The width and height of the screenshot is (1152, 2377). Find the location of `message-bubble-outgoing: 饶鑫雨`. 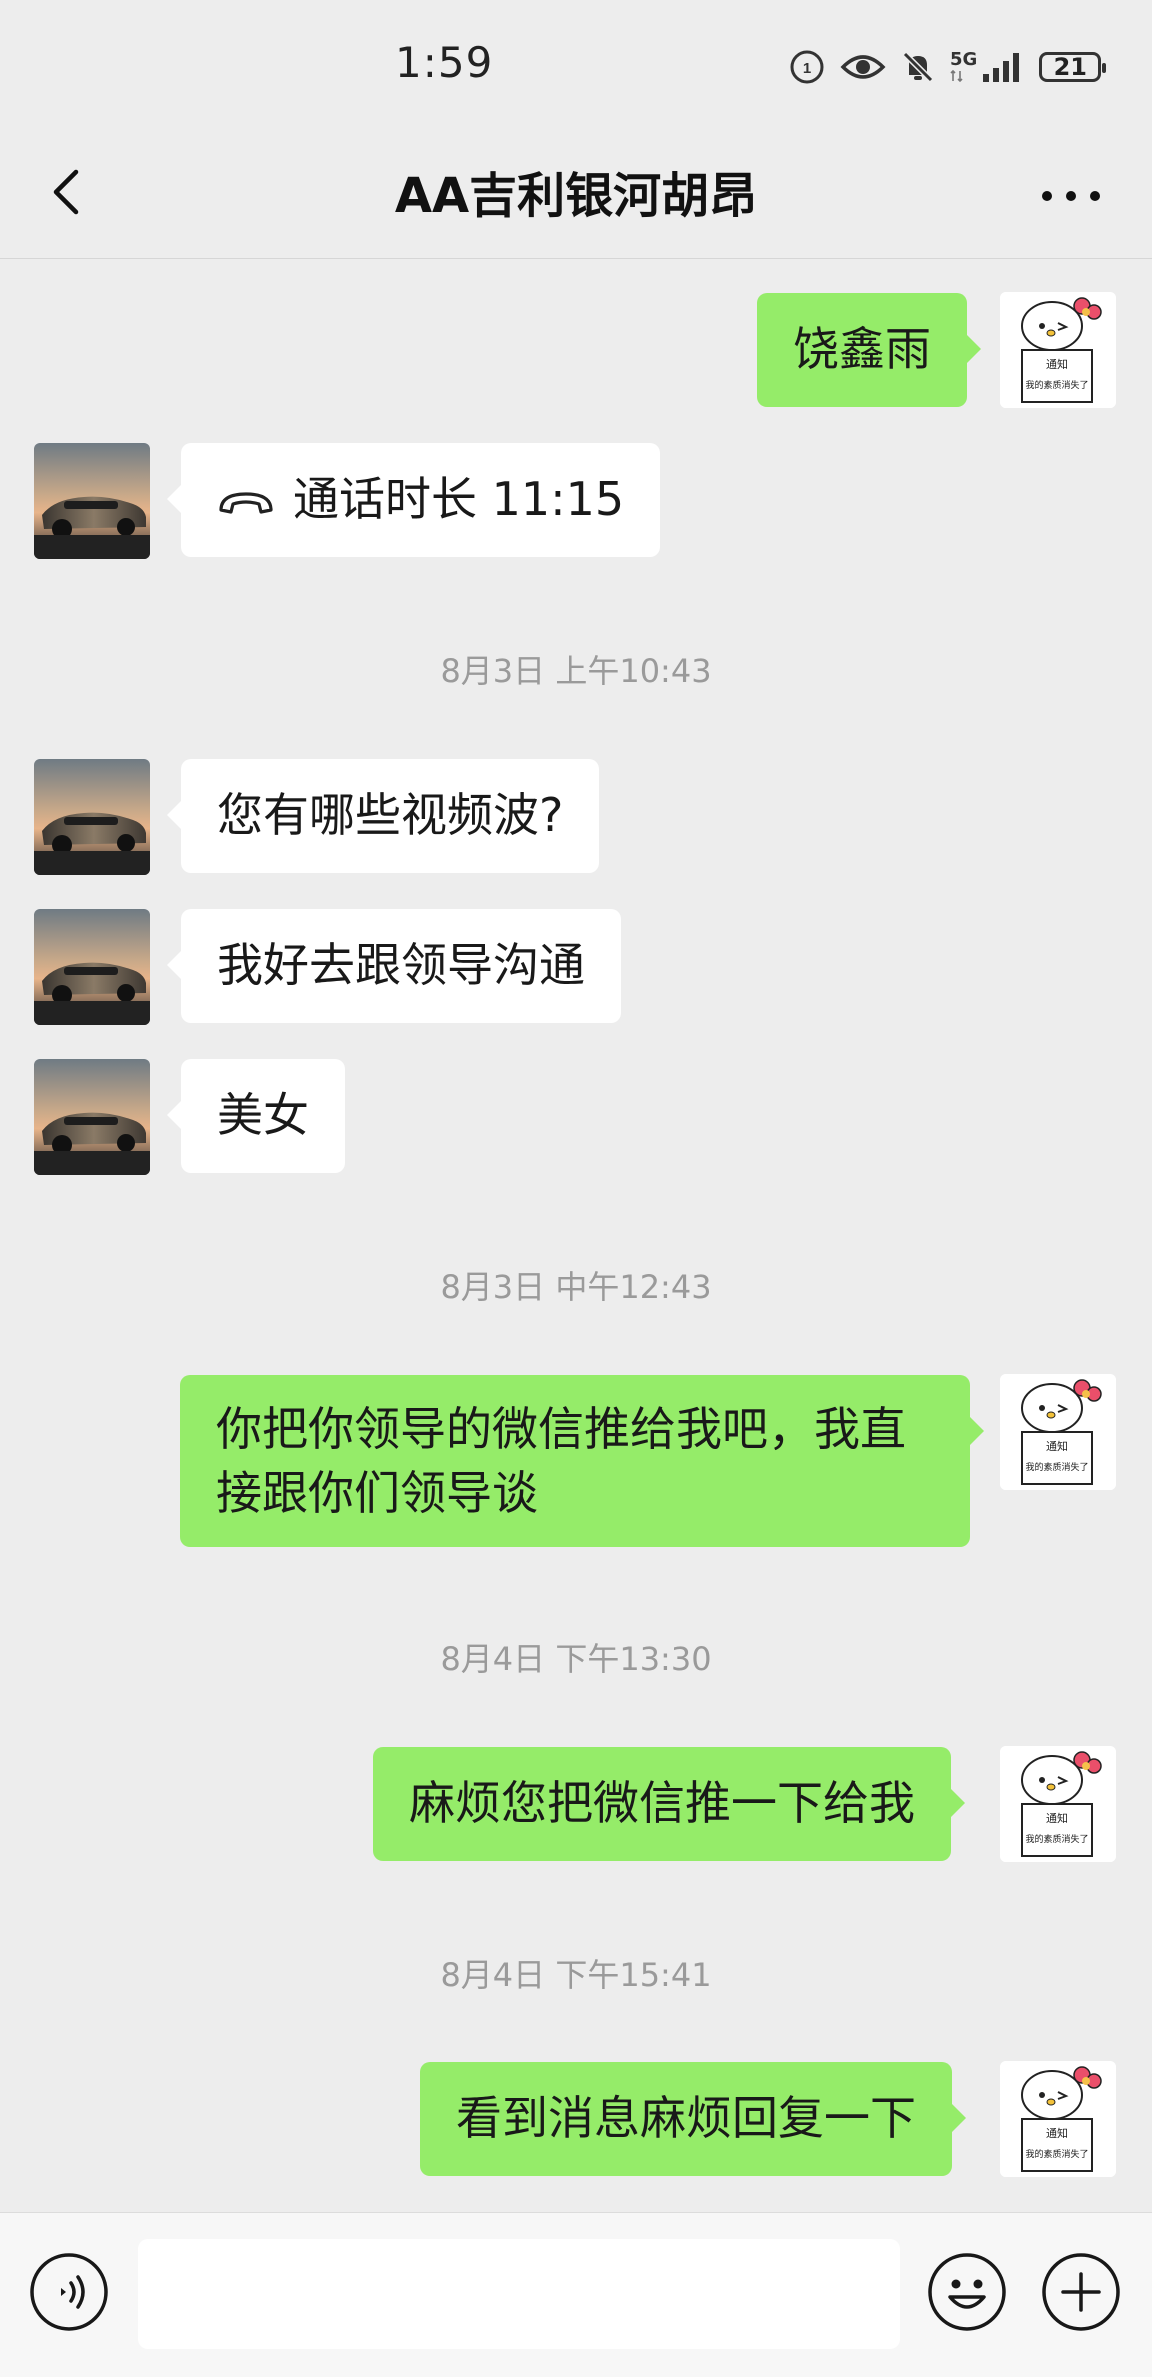

message-bubble-outgoing: 饶鑫雨 is located at coordinates (869, 350).